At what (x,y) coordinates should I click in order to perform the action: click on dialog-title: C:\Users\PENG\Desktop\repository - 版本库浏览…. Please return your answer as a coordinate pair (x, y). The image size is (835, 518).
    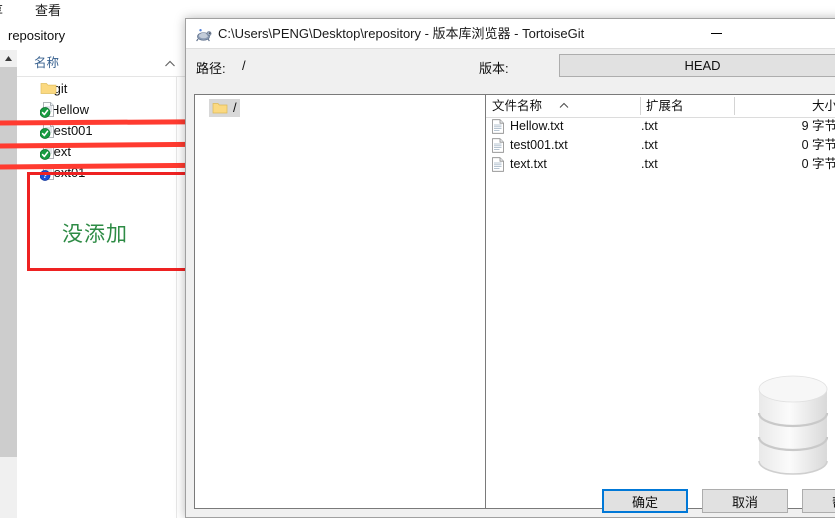
    Looking at the image, I should click on (401, 33).